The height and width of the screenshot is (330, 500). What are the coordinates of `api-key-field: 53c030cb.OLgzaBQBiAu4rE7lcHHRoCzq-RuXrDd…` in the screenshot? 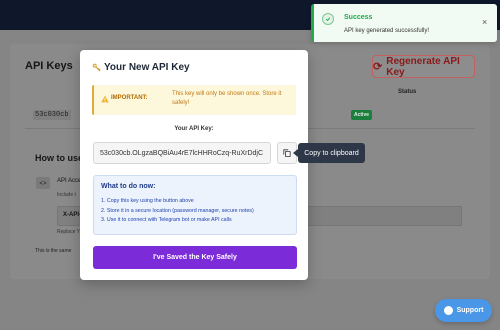 It's located at (182, 153).